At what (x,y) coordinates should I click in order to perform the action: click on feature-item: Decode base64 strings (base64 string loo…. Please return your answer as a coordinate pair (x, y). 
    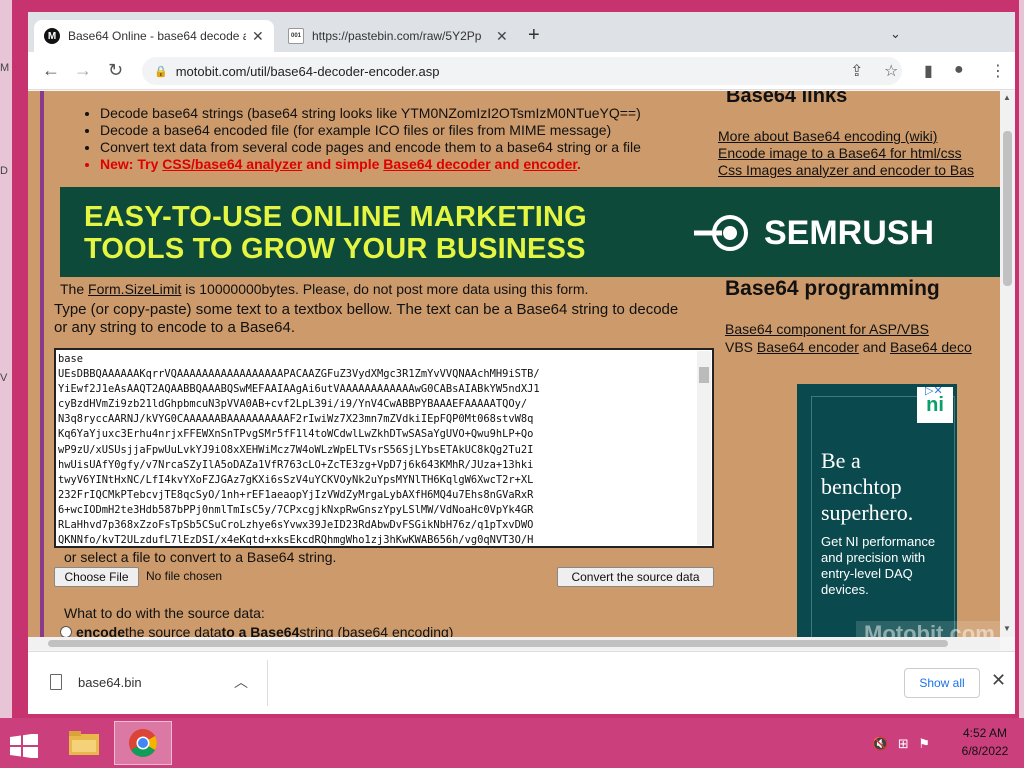
    Looking at the image, I should click on (370, 113).